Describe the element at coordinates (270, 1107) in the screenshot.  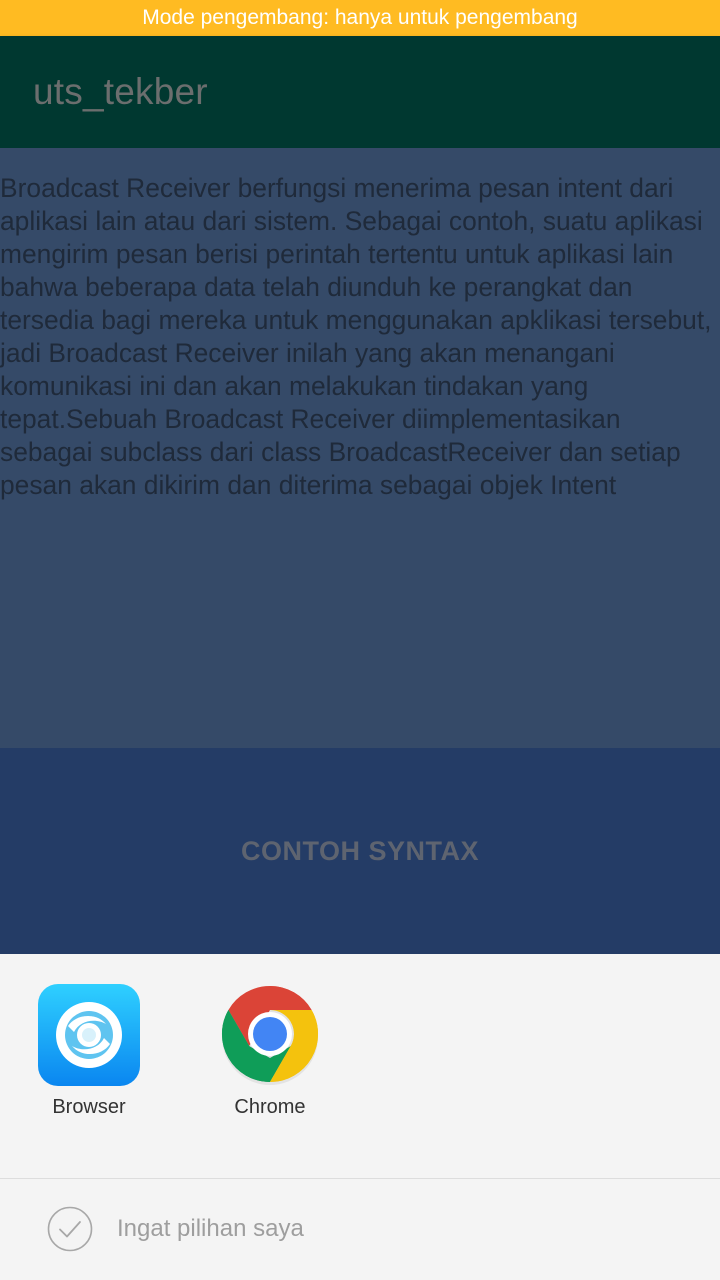
I see `app-label-chrome: Chrome` at that location.